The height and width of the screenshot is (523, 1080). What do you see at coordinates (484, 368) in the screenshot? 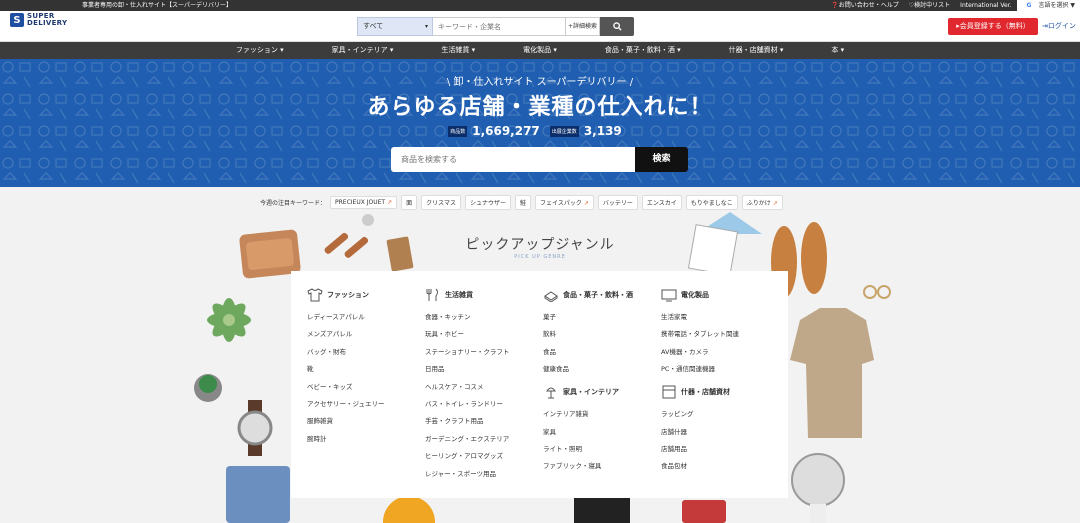
I see `genre-link: 日用品` at bounding box center [484, 368].